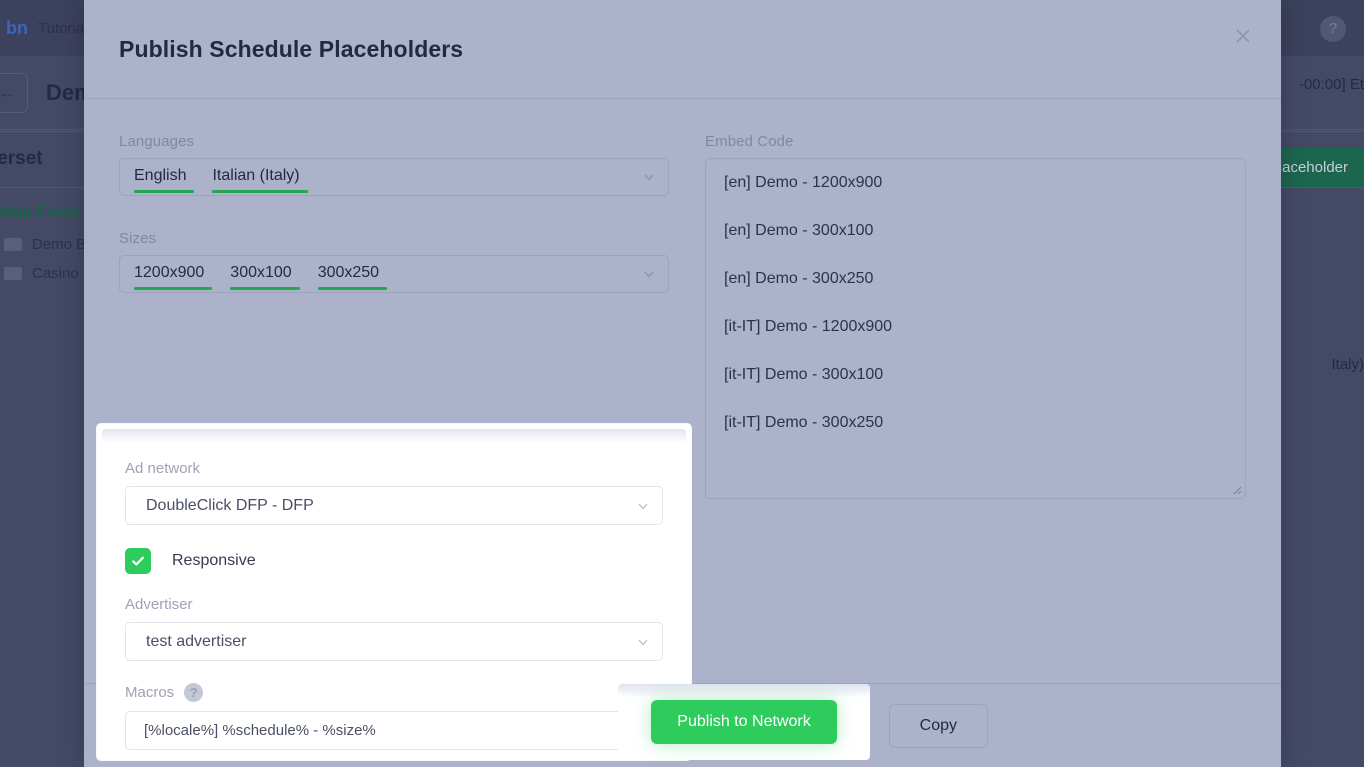 This screenshot has height=767, width=1364. What do you see at coordinates (804, 374) in the screenshot?
I see `embed-code-line: [it-IT] Demo - 300x100` at bounding box center [804, 374].